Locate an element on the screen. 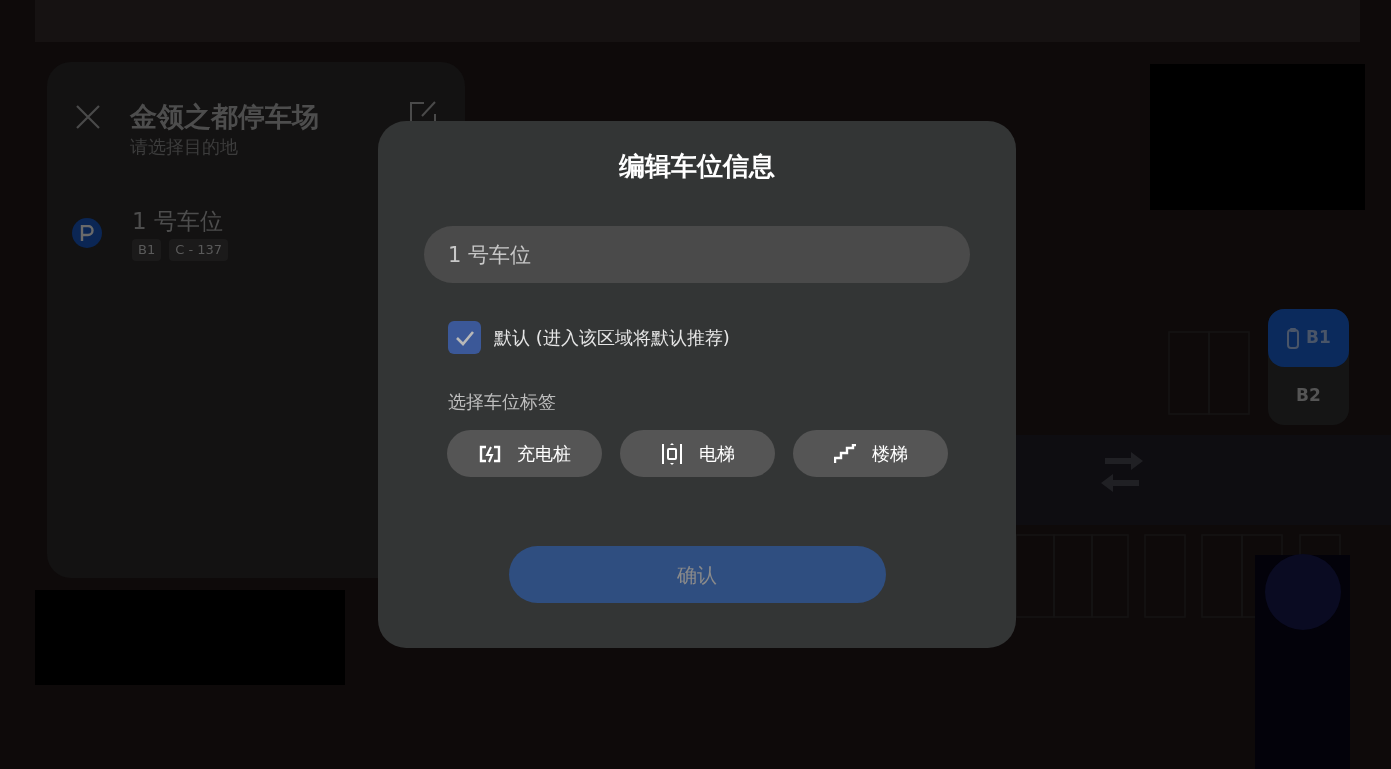 The width and height of the screenshot is (1391, 769). spot-name: 1 号车位 is located at coordinates (178, 221).